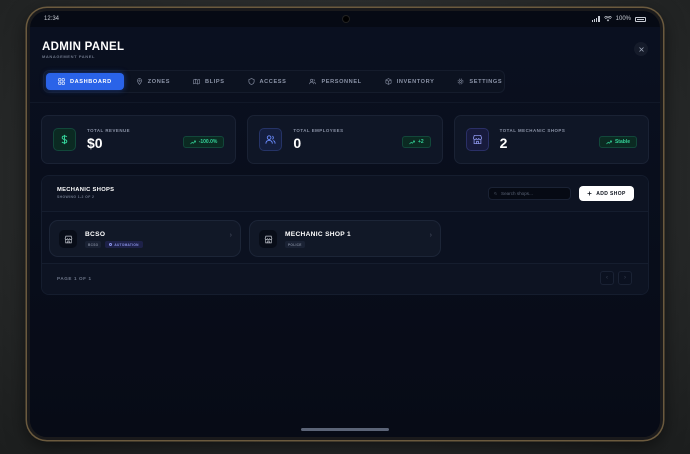 The width and height of the screenshot is (690, 454). I want to click on tab-blips: BLIPS, so click(208, 81).